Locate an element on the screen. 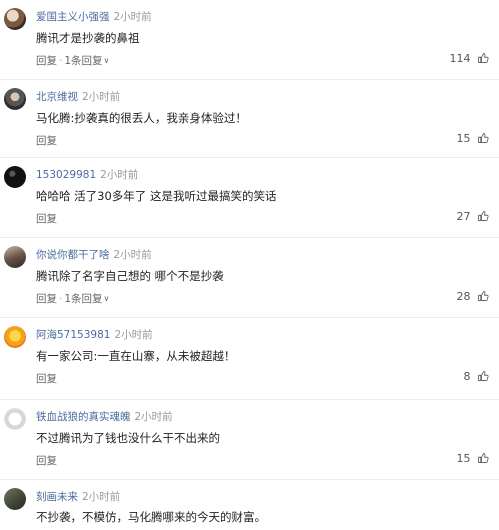  username: 铁血战狼的真实魂魄 is located at coordinates (83, 417).